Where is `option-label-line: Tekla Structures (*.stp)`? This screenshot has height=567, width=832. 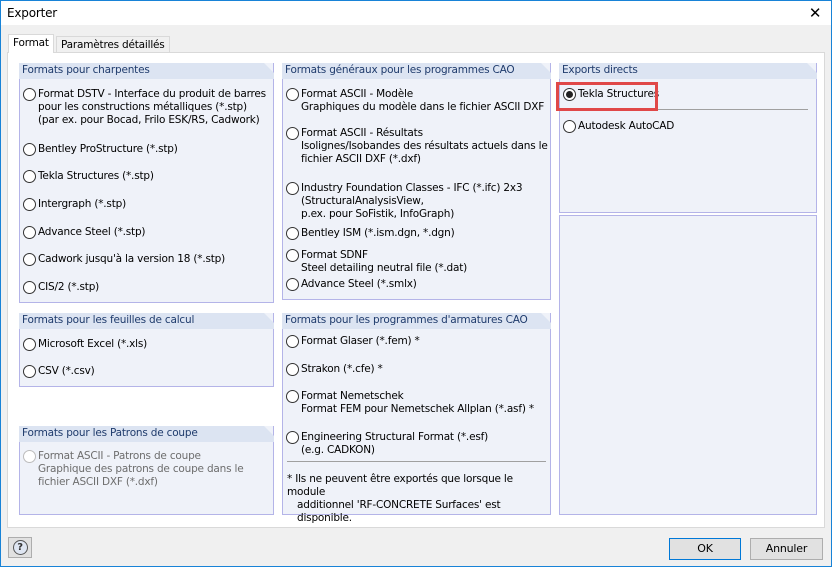
option-label-line: Tekla Structures (*.stp) is located at coordinates (96, 176).